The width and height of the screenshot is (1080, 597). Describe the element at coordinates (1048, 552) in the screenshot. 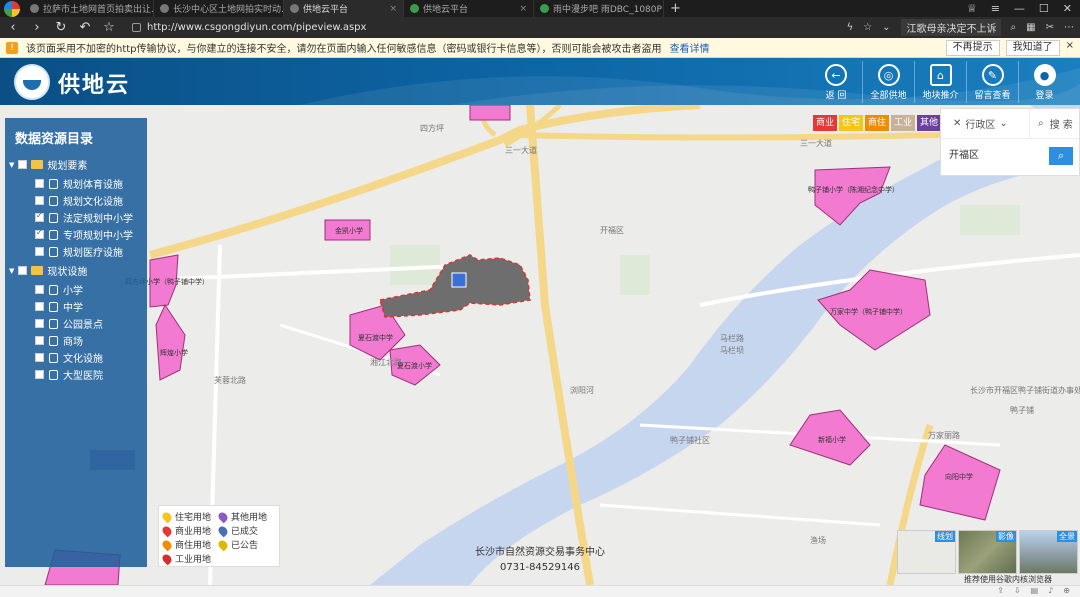

I see `map-type-panorama-thumb: 全景` at that location.